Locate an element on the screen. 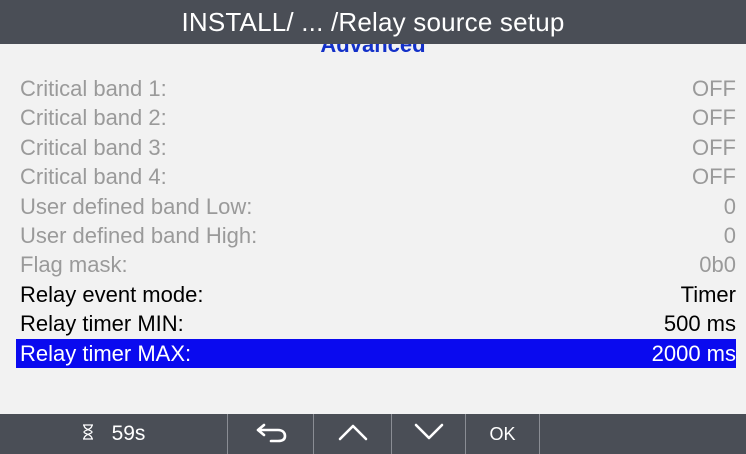 The height and width of the screenshot is (454, 746). page-title: INSTALL/ ... /Relay source setup is located at coordinates (373, 22).